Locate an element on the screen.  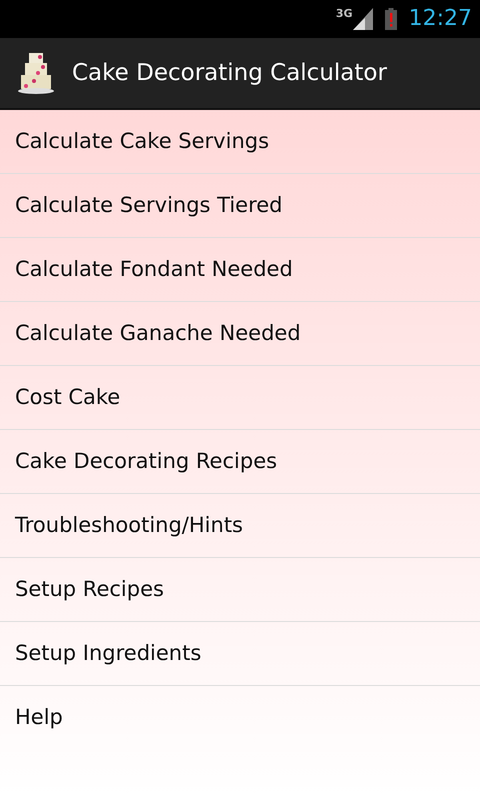
battery-alert-icon is located at coordinates (390, 19).